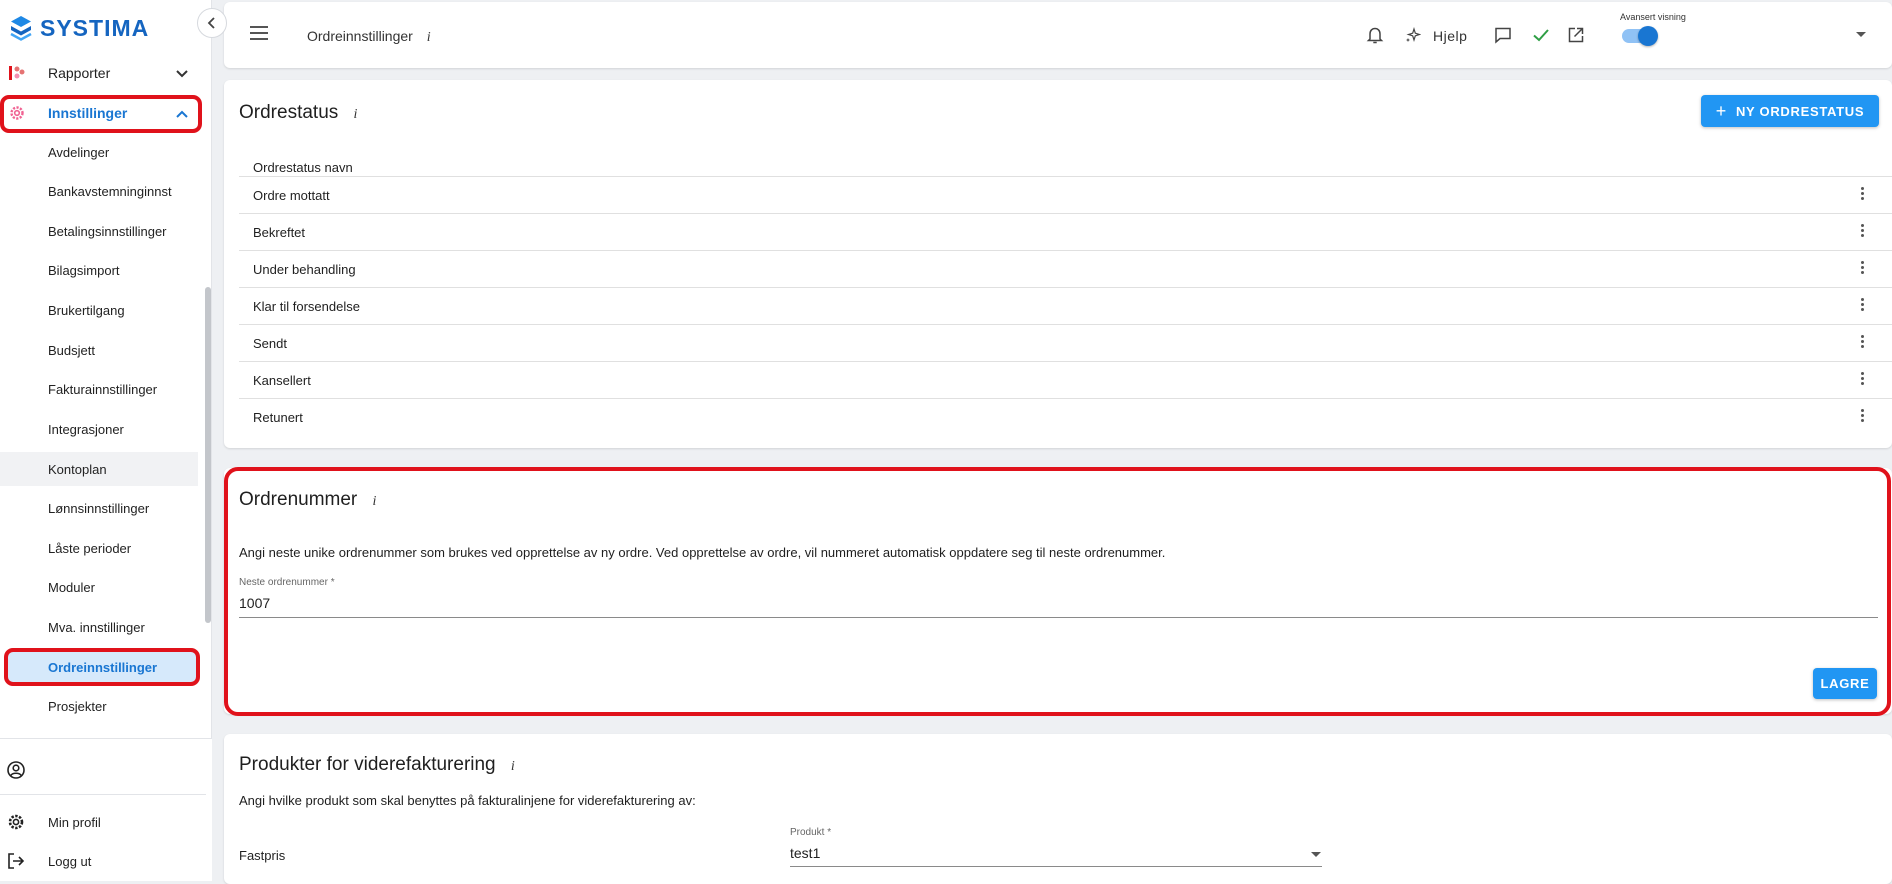 This screenshot has height=884, width=1892. What do you see at coordinates (1845, 683) in the screenshot?
I see `lagre-button: LAGRE` at bounding box center [1845, 683].